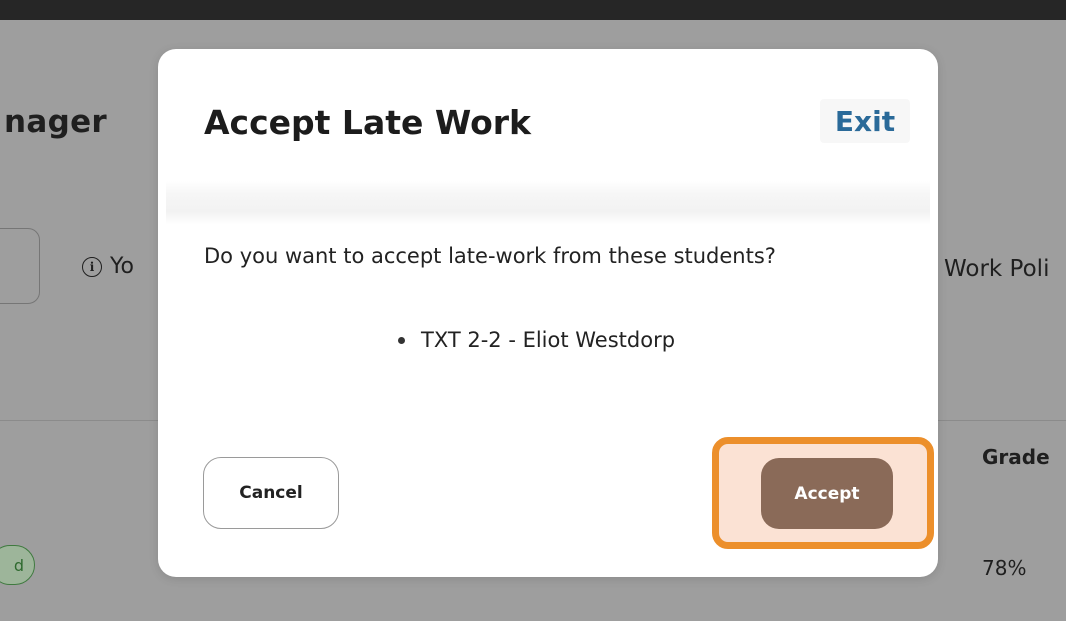 The height and width of the screenshot is (621, 1066). I want to click on student-name: TXT 2-2 - Eliot Westdorp, so click(548, 340).